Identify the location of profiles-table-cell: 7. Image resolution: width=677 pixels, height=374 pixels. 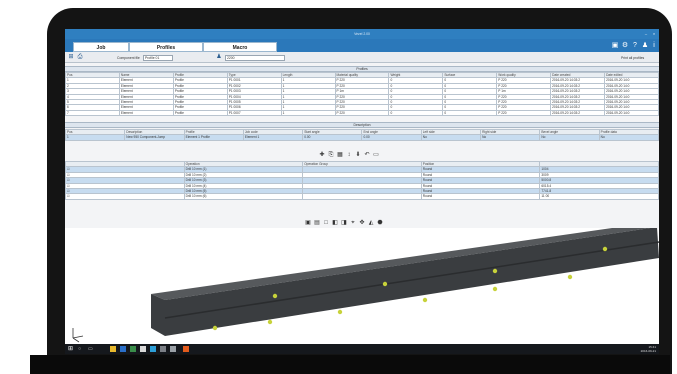
(92, 113).